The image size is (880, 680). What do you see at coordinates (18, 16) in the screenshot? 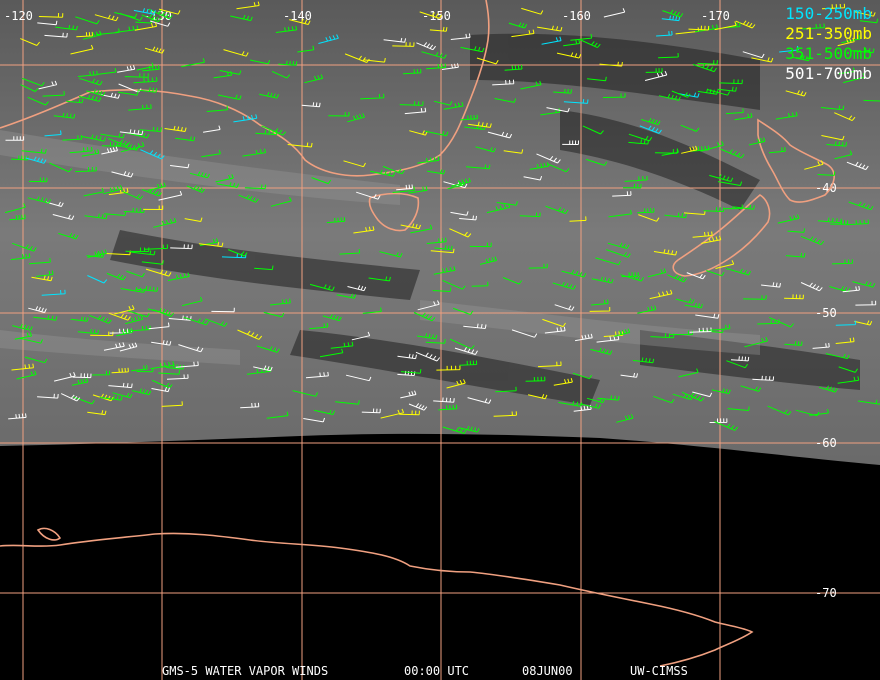
I see `lon-label: -120` at bounding box center [18, 16].